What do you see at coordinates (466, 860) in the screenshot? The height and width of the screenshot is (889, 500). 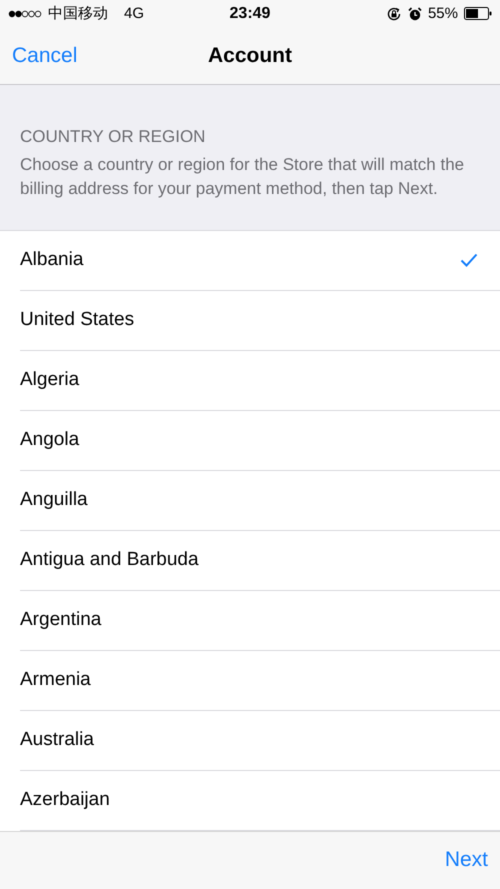 I see `next-button: Next` at bounding box center [466, 860].